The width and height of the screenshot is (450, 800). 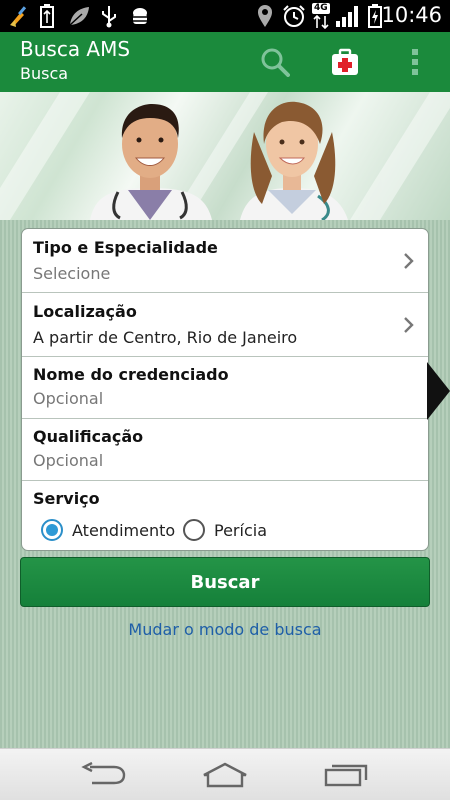 I want to click on row-specialty-label: Tipo e Especialidade, so click(x=125, y=247).